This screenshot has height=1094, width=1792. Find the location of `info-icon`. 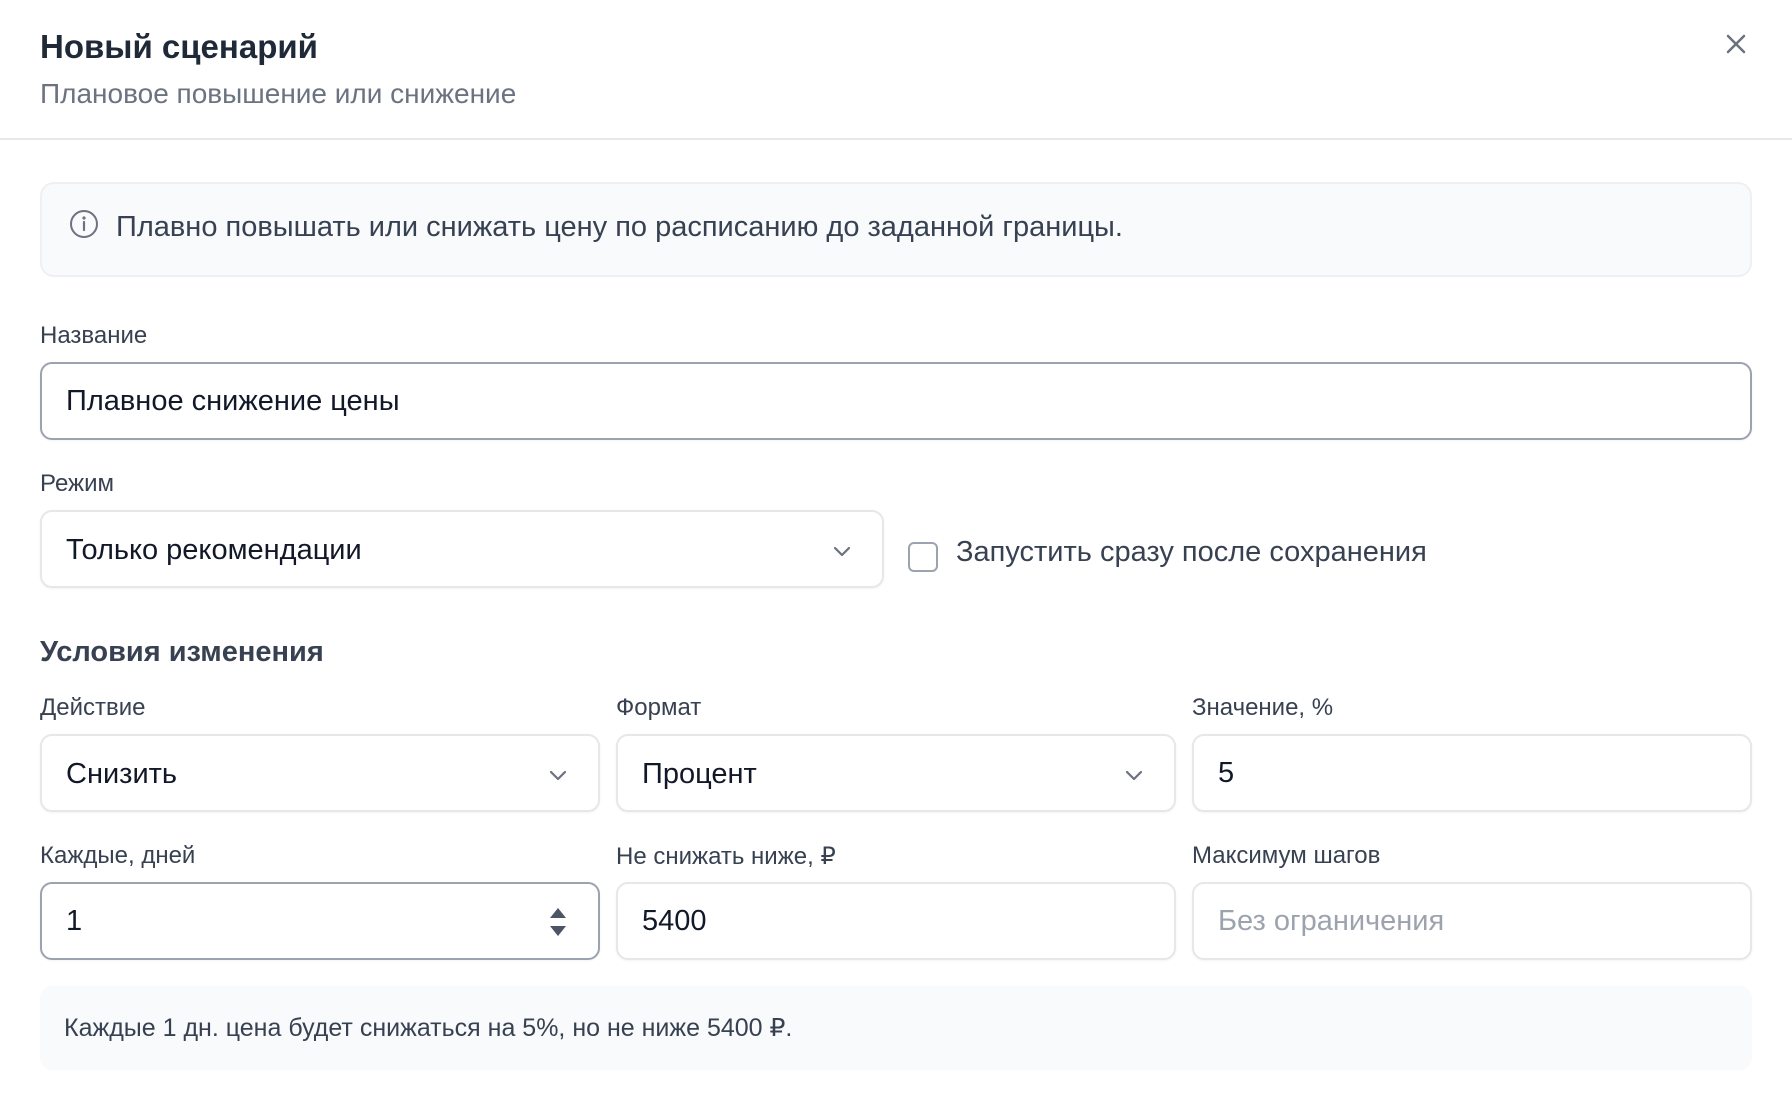

info-icon is located at coordinates (84, 224).